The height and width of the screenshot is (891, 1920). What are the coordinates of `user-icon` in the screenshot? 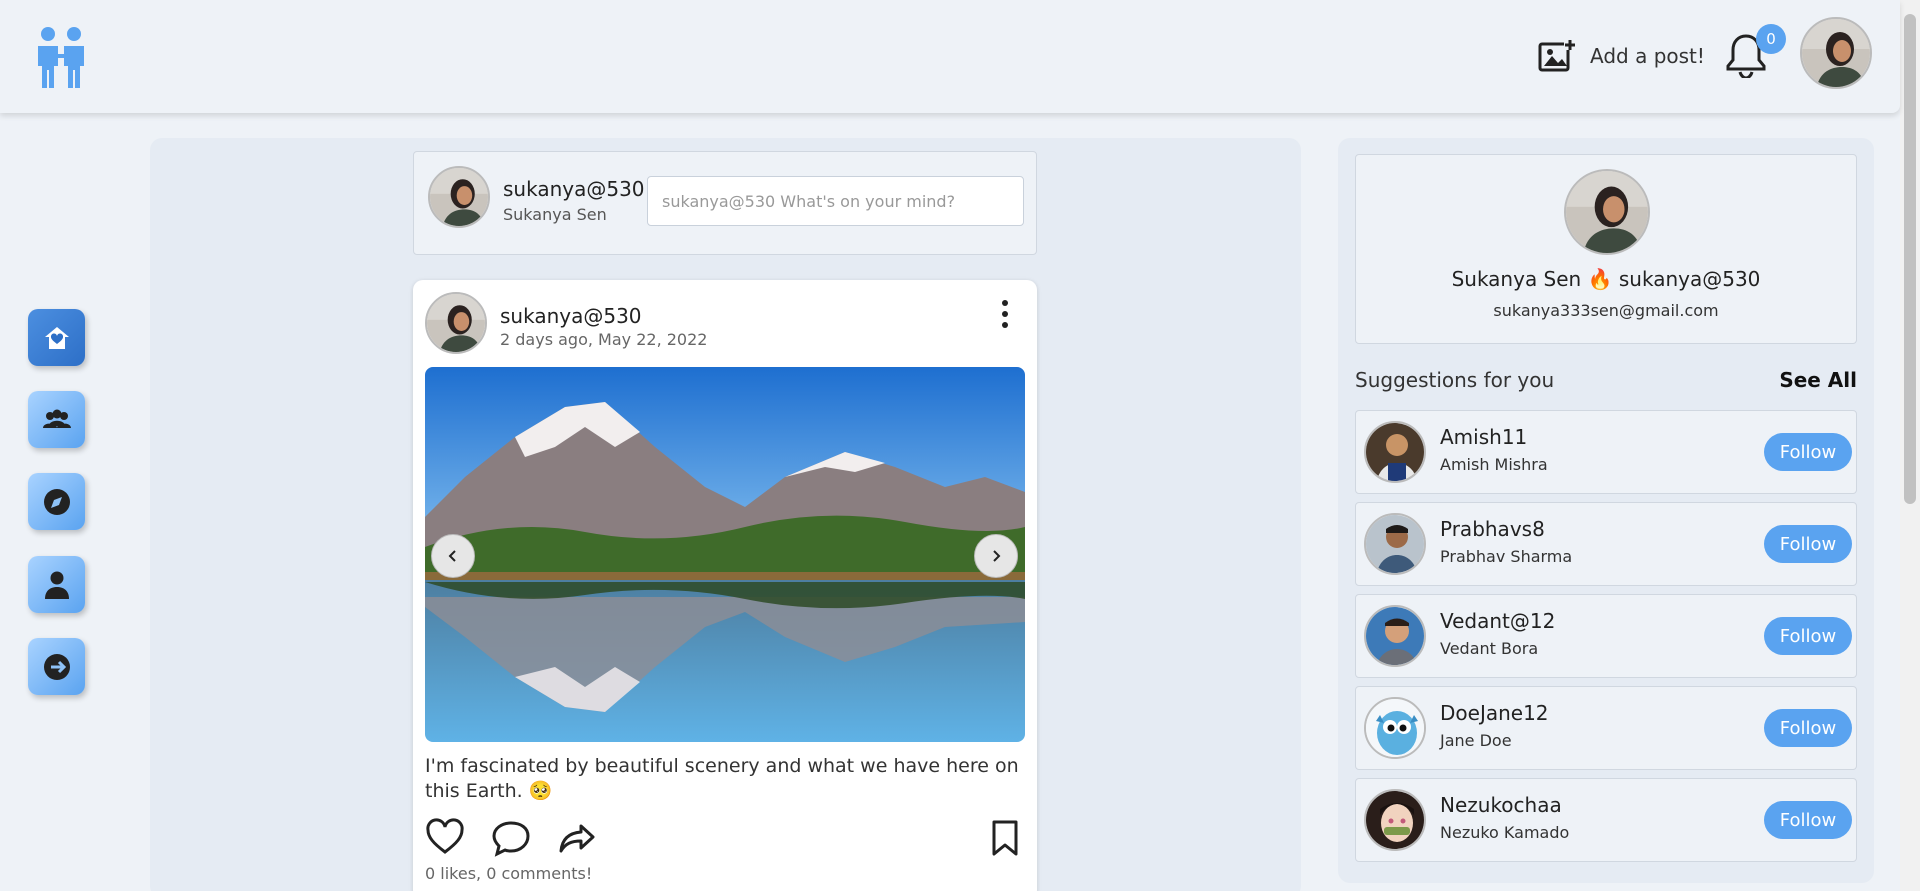 It's located at (56, 585).